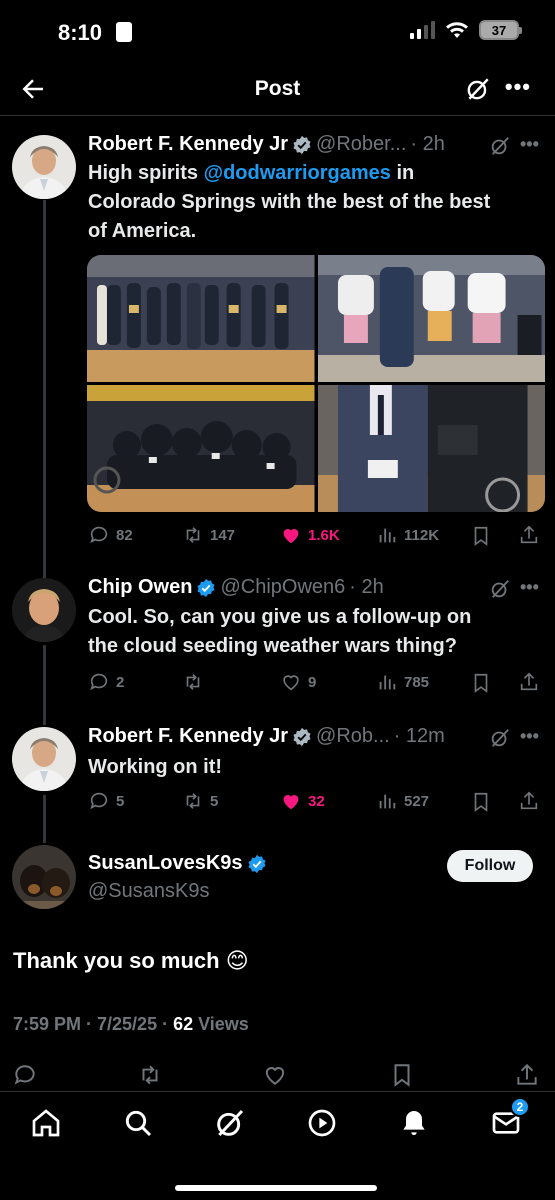 The image size is (555, 1200). What do you see at coordinates (322, 1123) in the screenshot?
I see `video-play-icon` at bounding box center [322, 1123].